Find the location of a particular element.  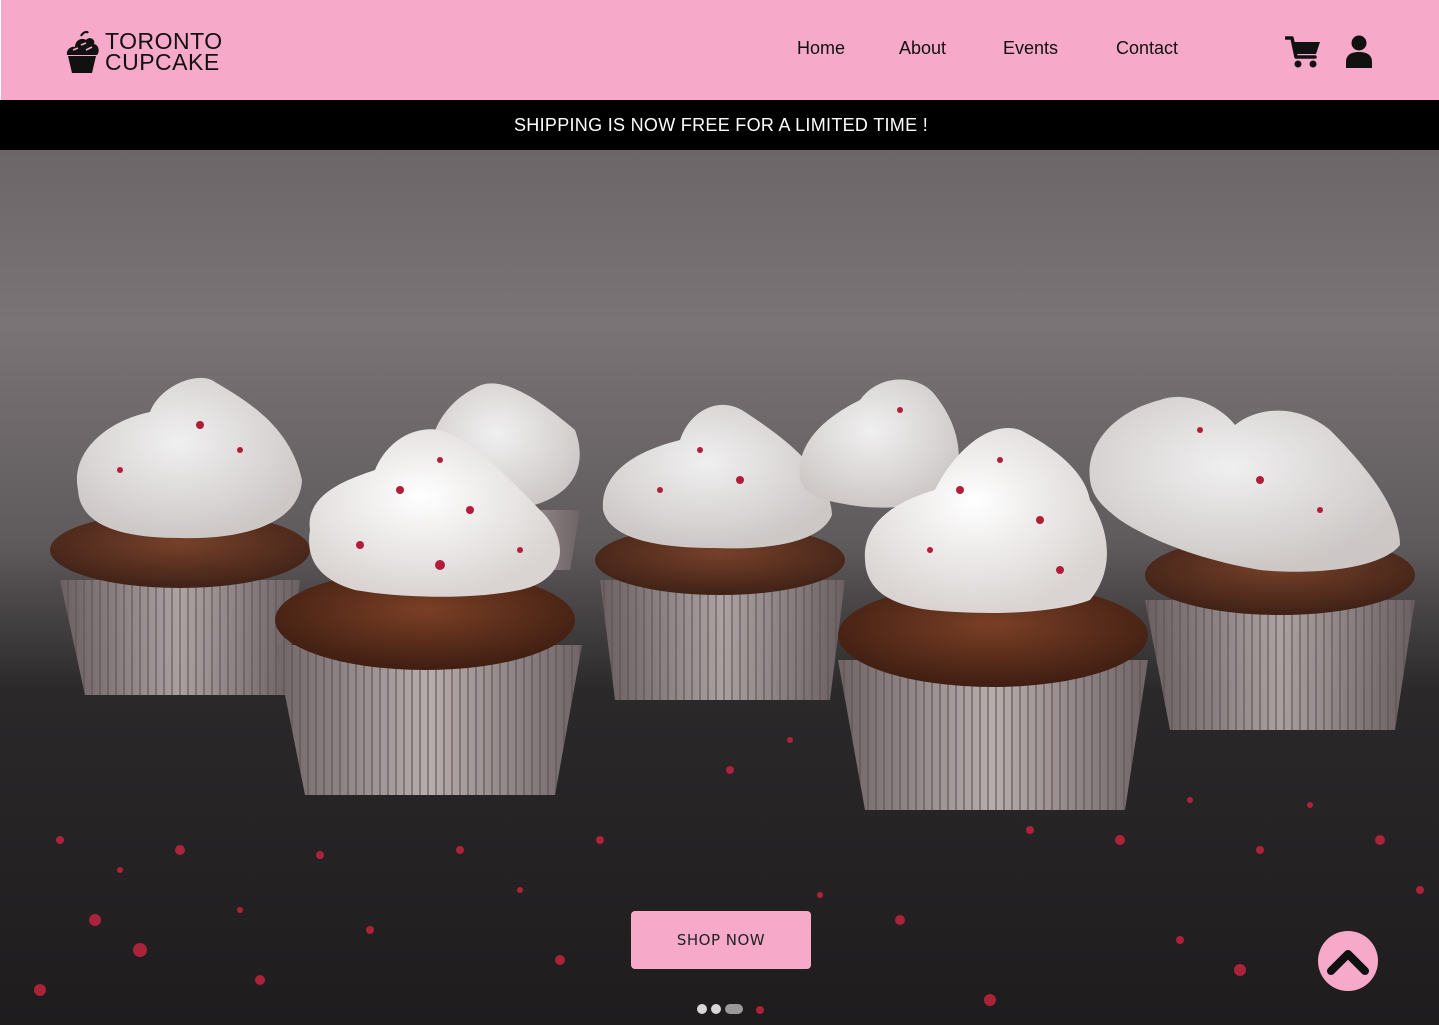

scroll-to-top-button is located at coordinates (1348, 961).